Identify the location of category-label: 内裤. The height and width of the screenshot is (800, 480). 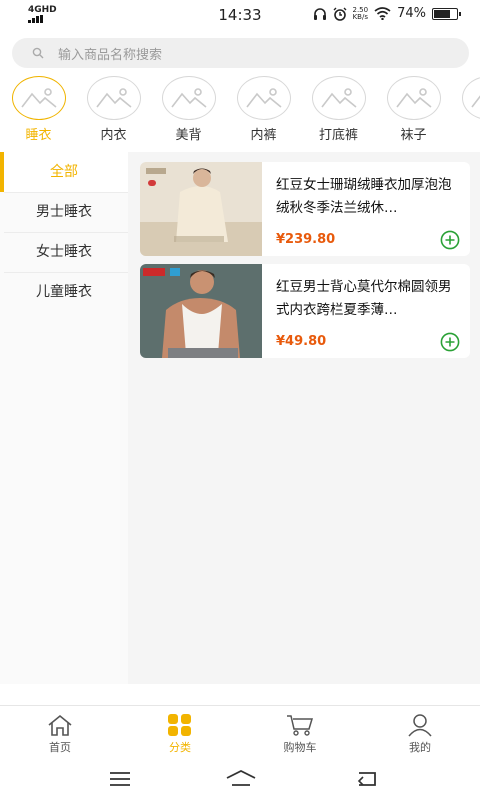
(263, 135).